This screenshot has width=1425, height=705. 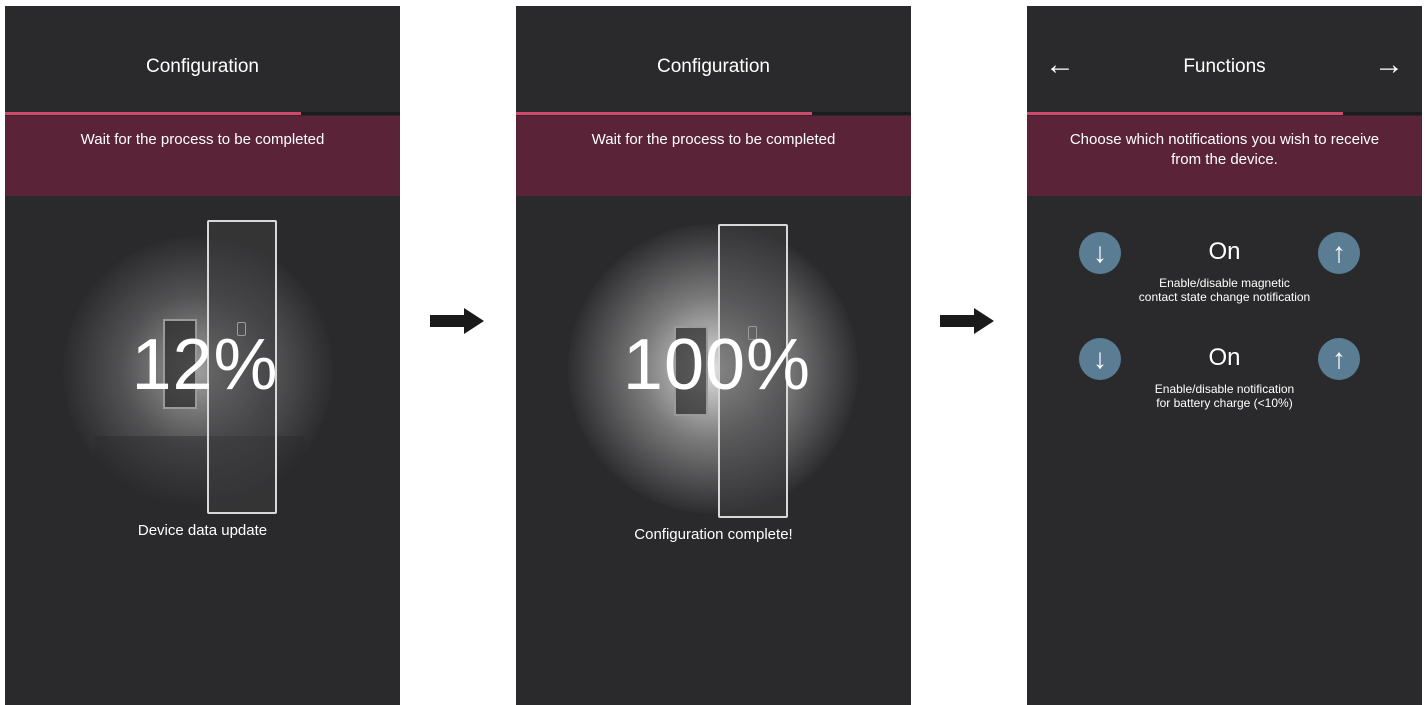 What do you see at coordinates (1224, 389) in the screenshot?
I see `function-description-line: Enable/disable notification` at bounding box center [1224, 389].